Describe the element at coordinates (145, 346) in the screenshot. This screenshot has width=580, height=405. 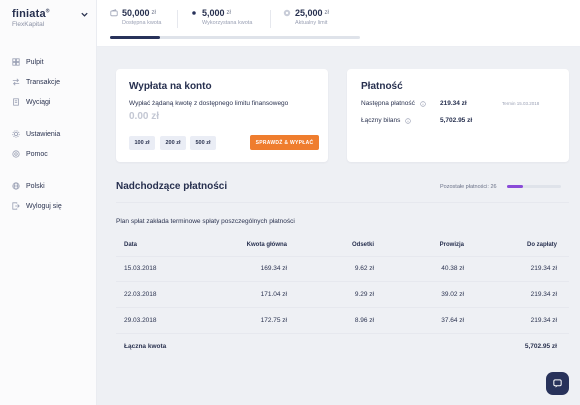
I see `total-label: Łączna kwota` at that location.